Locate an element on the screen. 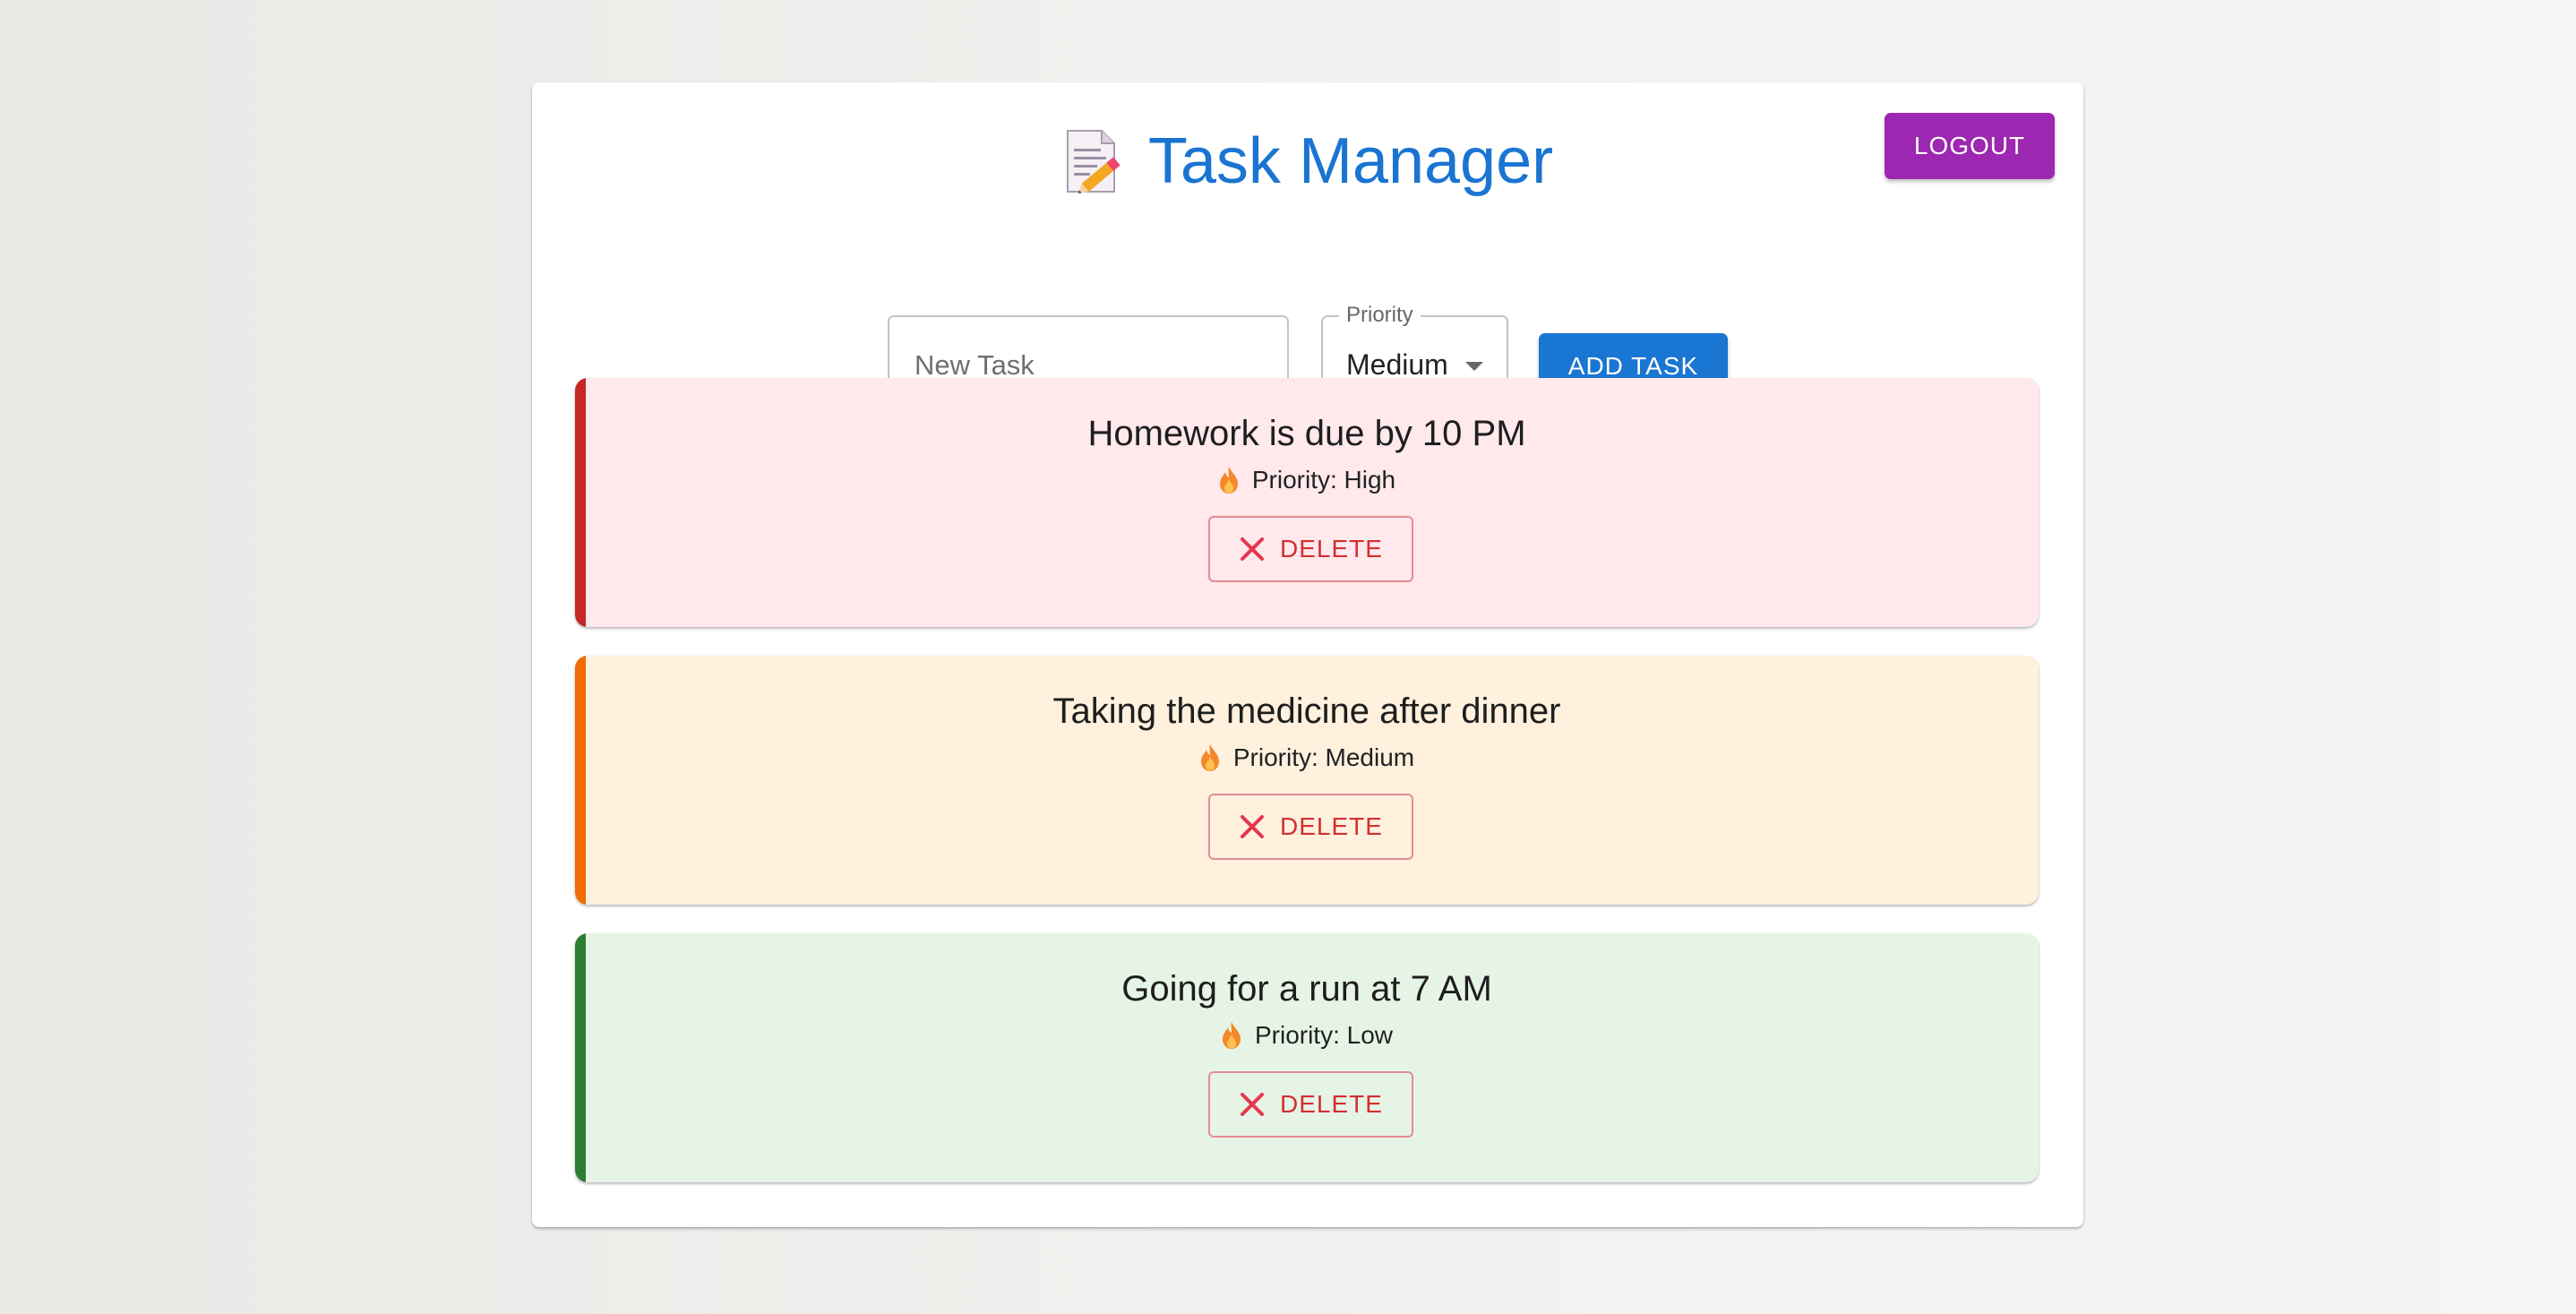 The width and height of the screenshot is (2576, 1314). priority-text: Priority: High is located at coordinates (1323, 480).